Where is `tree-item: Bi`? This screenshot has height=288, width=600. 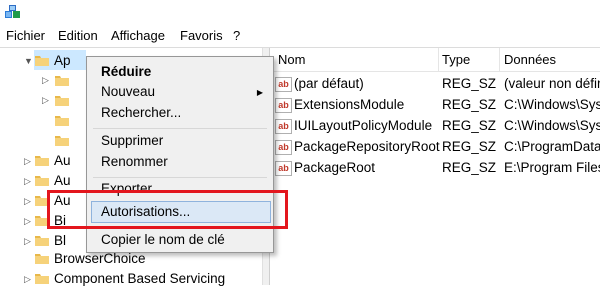 tree-item: Bi is located at coordinates (50, 220).